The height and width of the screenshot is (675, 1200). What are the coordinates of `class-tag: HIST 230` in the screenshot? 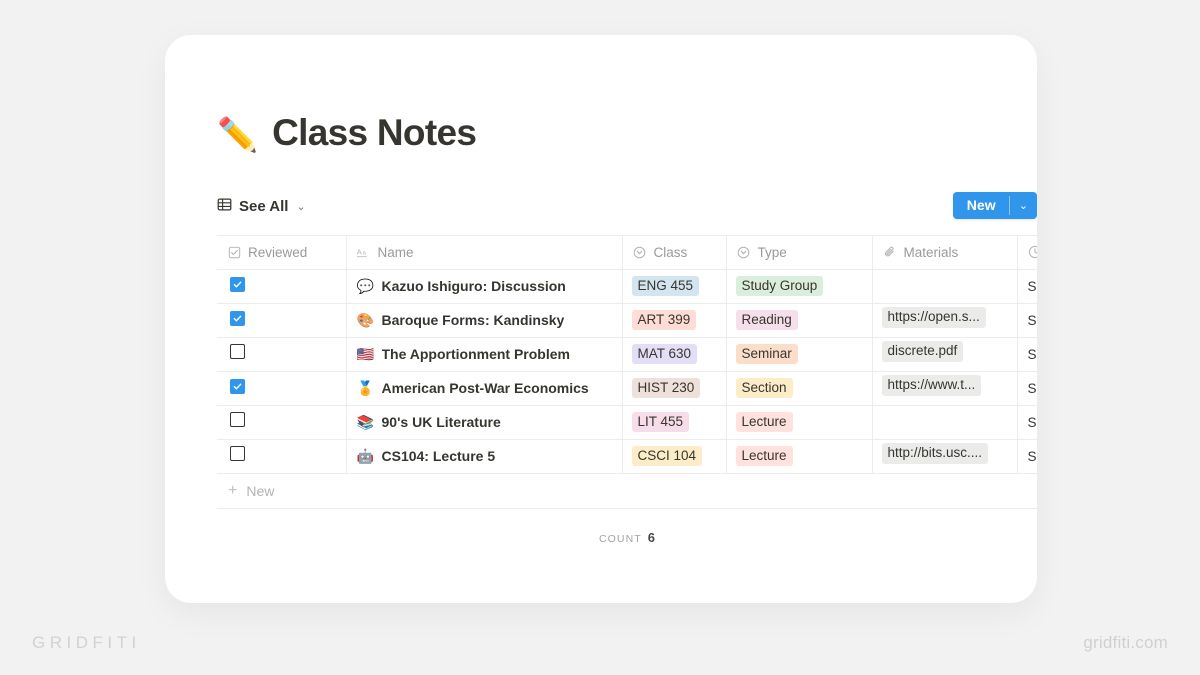 It's located at (666, 388).